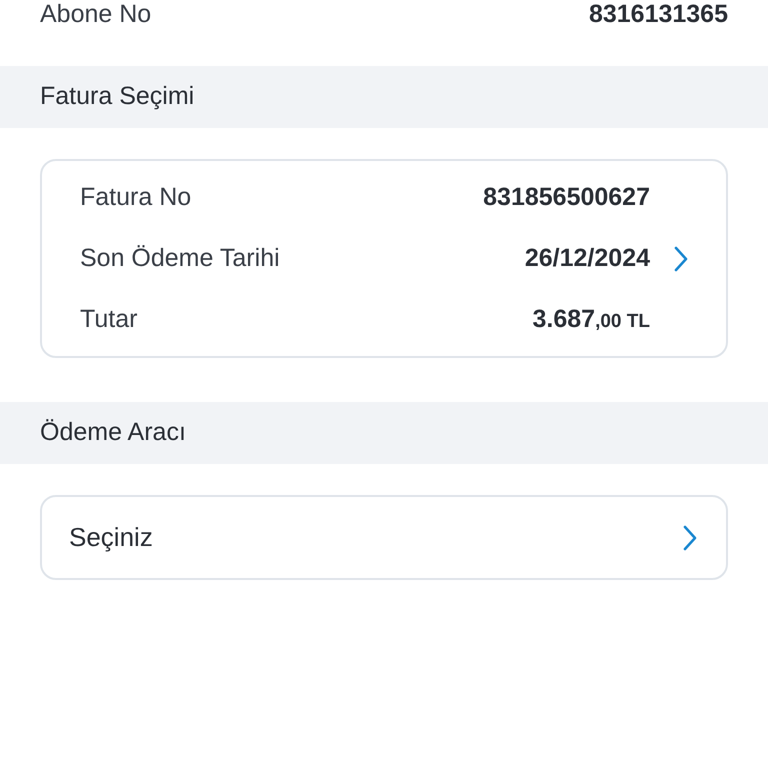 The image size is (768, 768). What do you see at coordinates (180, 258) in the screenshot?
I see `invoice-field-label: Son Ödeme Tarihi` at bounding box center [180, 258].